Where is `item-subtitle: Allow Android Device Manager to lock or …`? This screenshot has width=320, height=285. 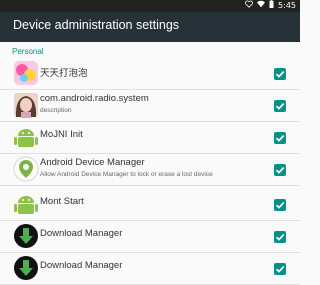
item-subtitle: Allow Android Device Manager to lock or … is located at coordinates (126, 174).